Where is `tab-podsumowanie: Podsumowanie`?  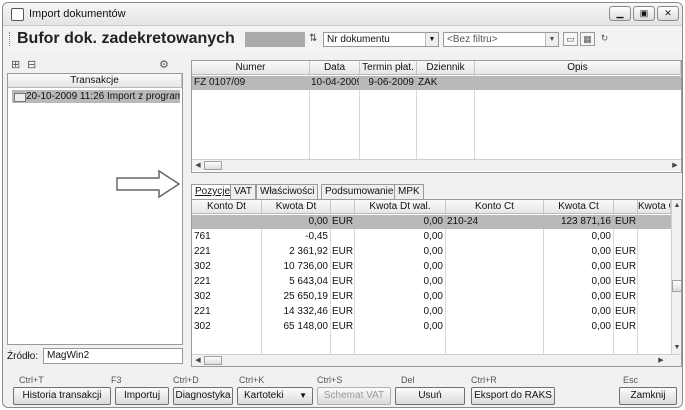
tab-podsumowanie: Podsumowanie is located at coordinates (359, 191).